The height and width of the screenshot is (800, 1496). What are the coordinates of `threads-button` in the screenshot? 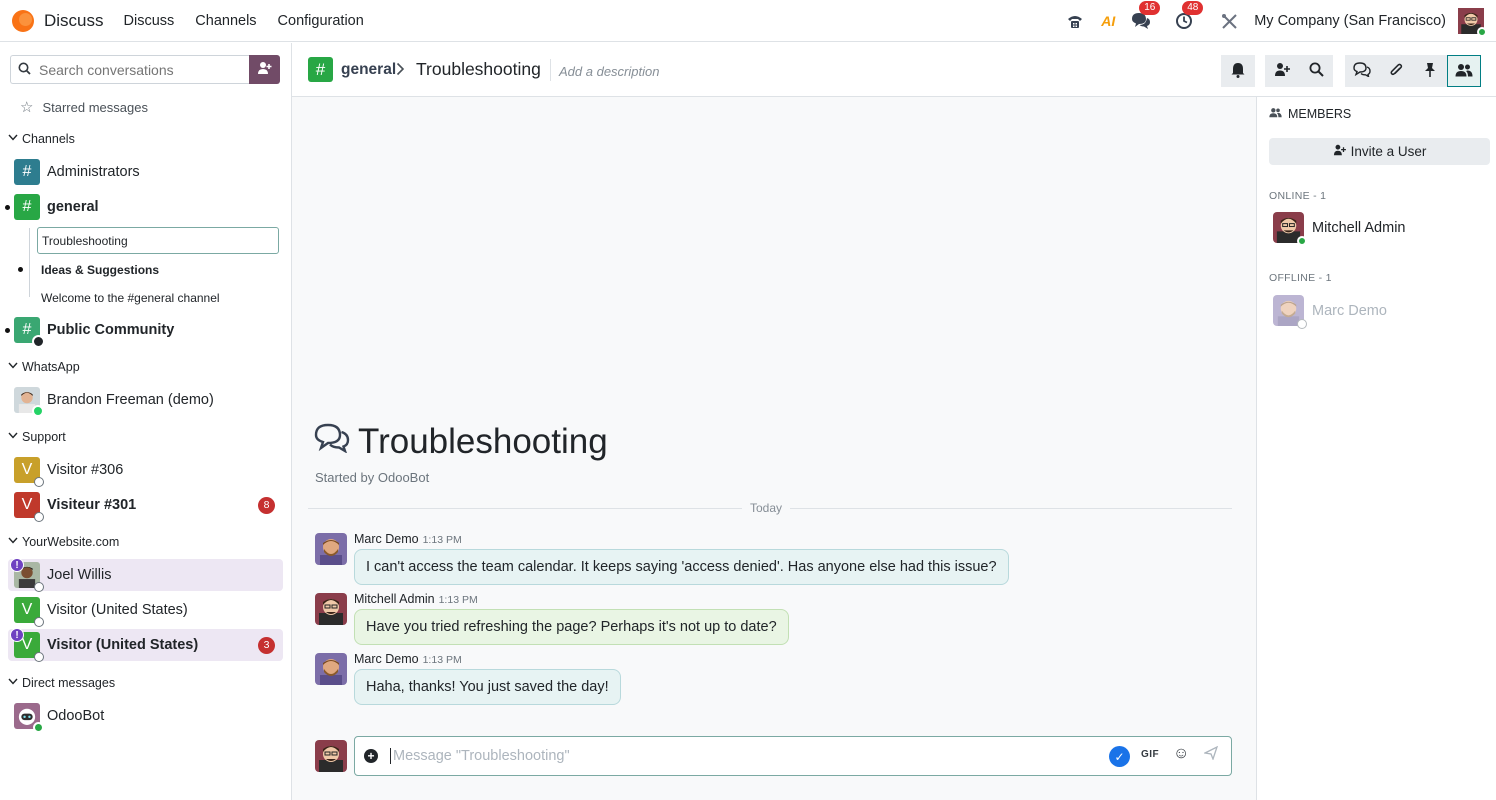 It's located at (1362, 71).